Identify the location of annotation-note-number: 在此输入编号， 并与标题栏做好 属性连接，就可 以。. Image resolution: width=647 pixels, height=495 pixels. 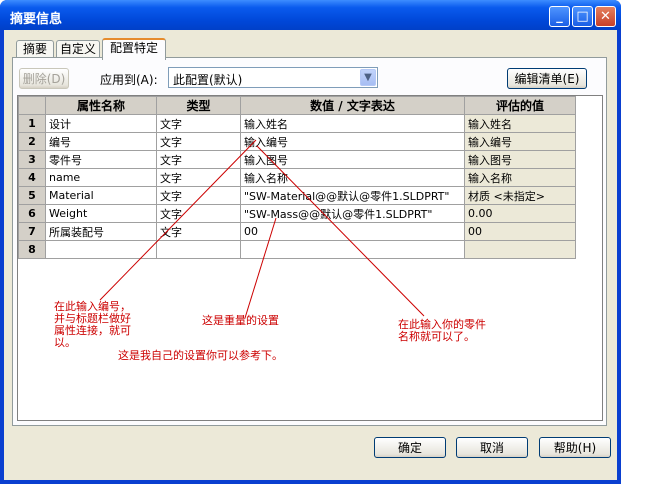
(92, 324).